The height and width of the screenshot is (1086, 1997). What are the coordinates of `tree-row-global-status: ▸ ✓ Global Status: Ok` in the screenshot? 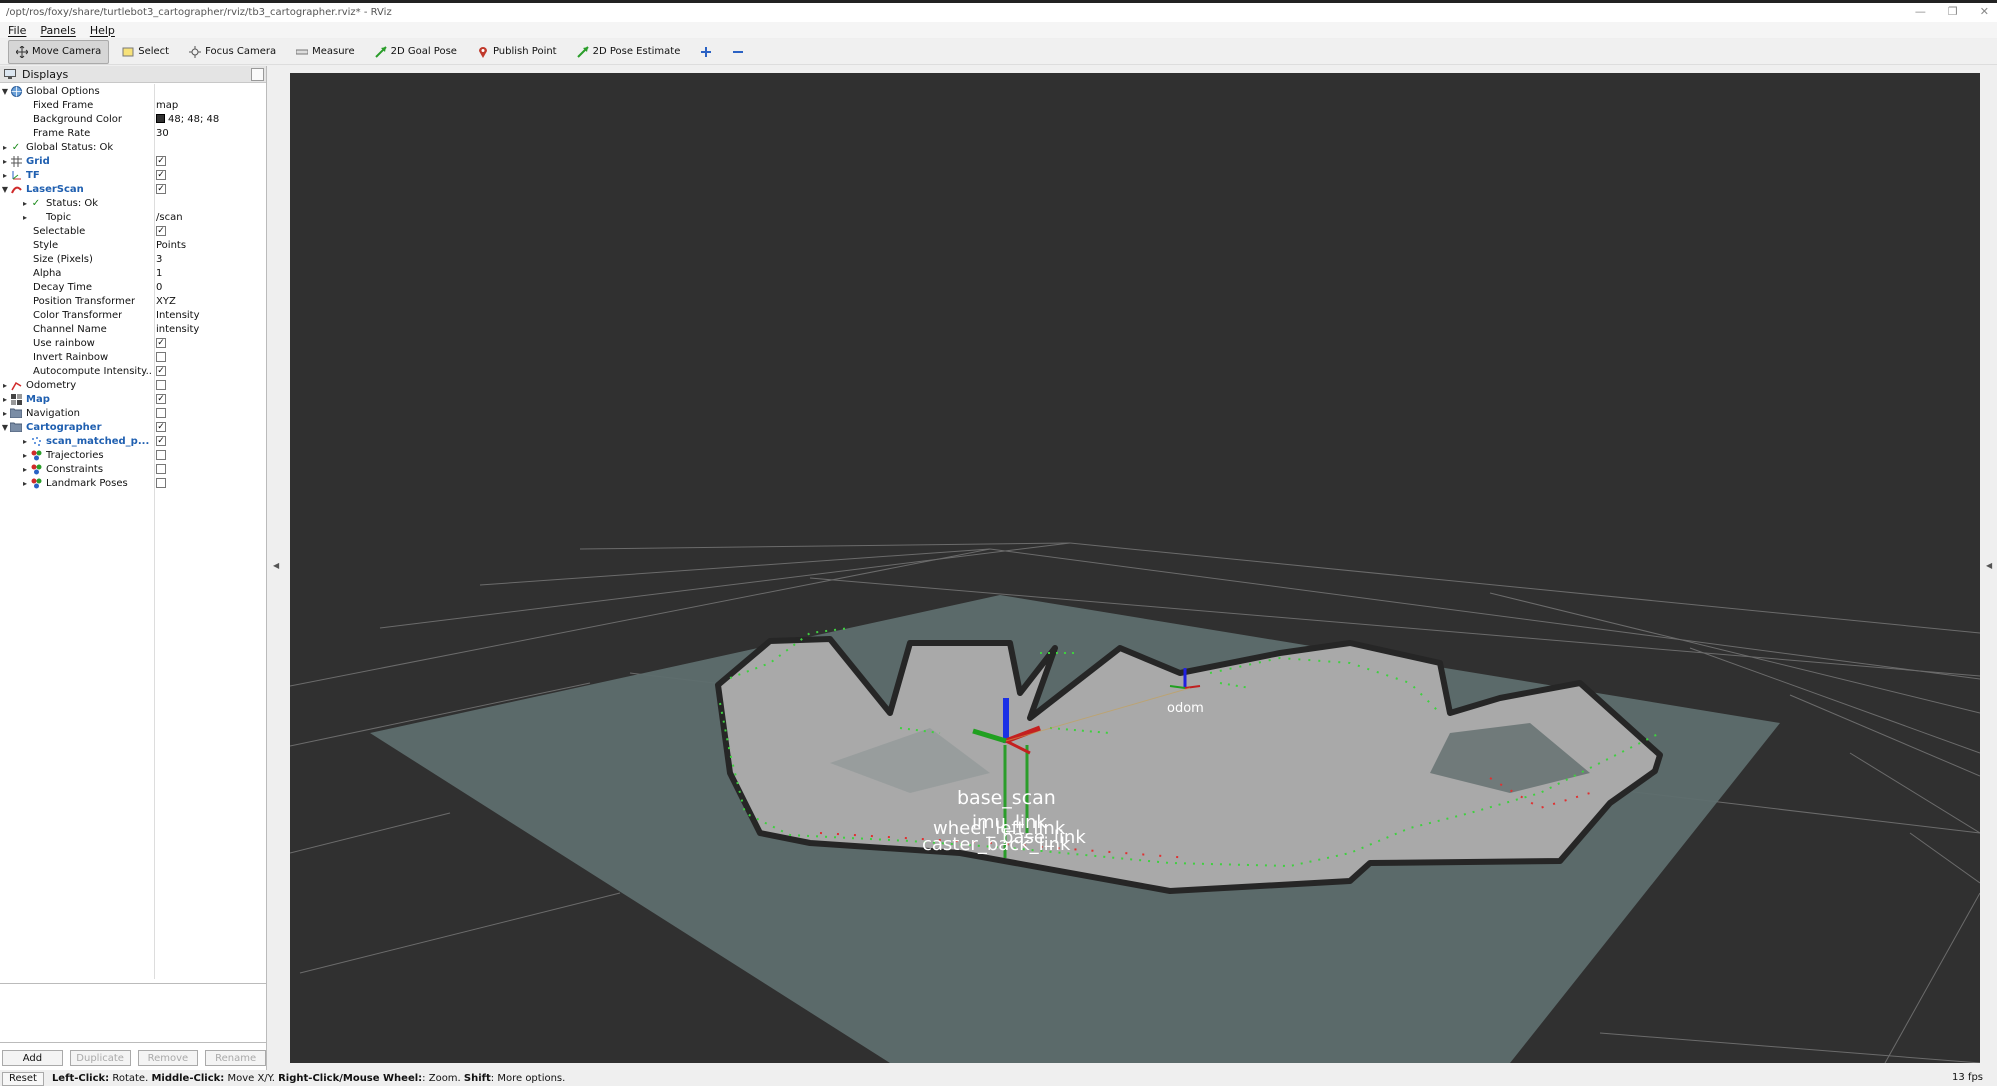 It's located at (133, 147).